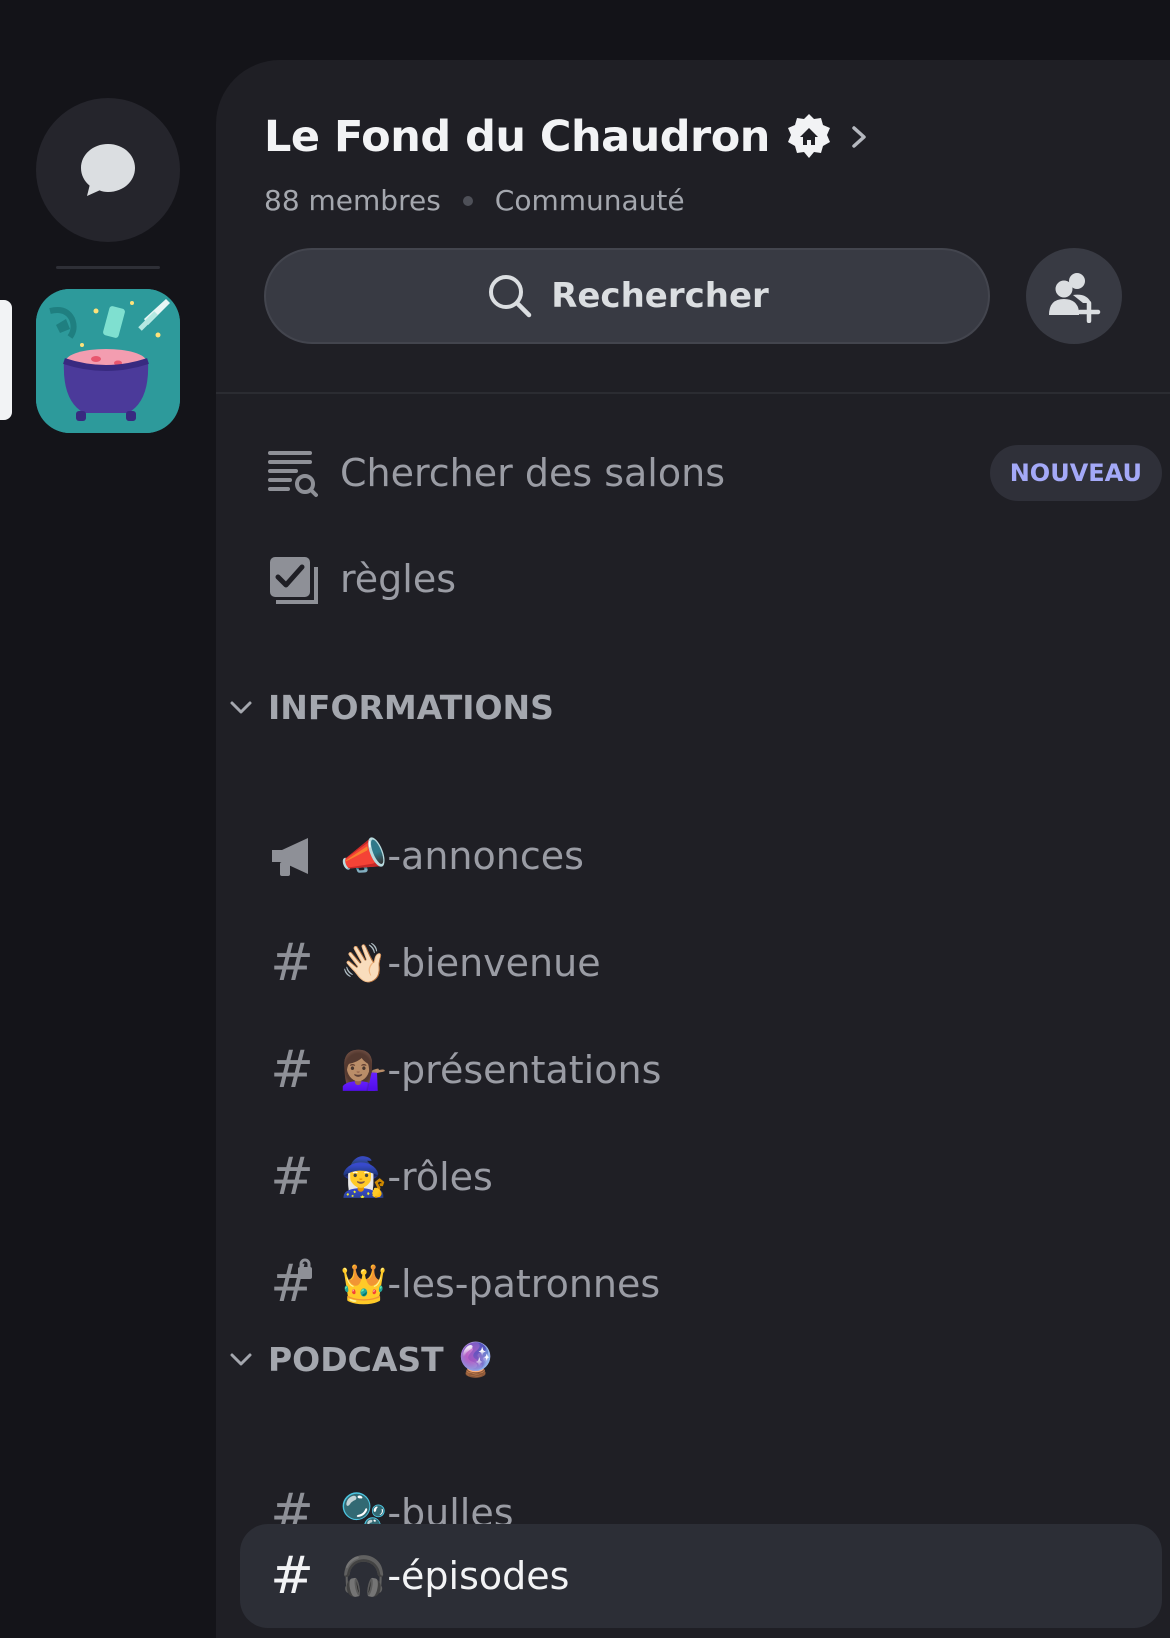  What do you see at coordinates (510, 296) in the screenshot?
I see `search-icon` at bounding box center [510, 296].